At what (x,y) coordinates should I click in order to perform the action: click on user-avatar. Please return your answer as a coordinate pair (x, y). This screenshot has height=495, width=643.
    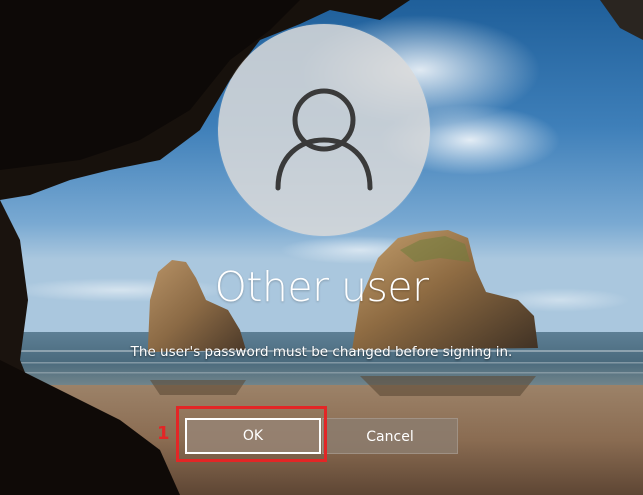
    Looking at the image, I should click on (324, 130).